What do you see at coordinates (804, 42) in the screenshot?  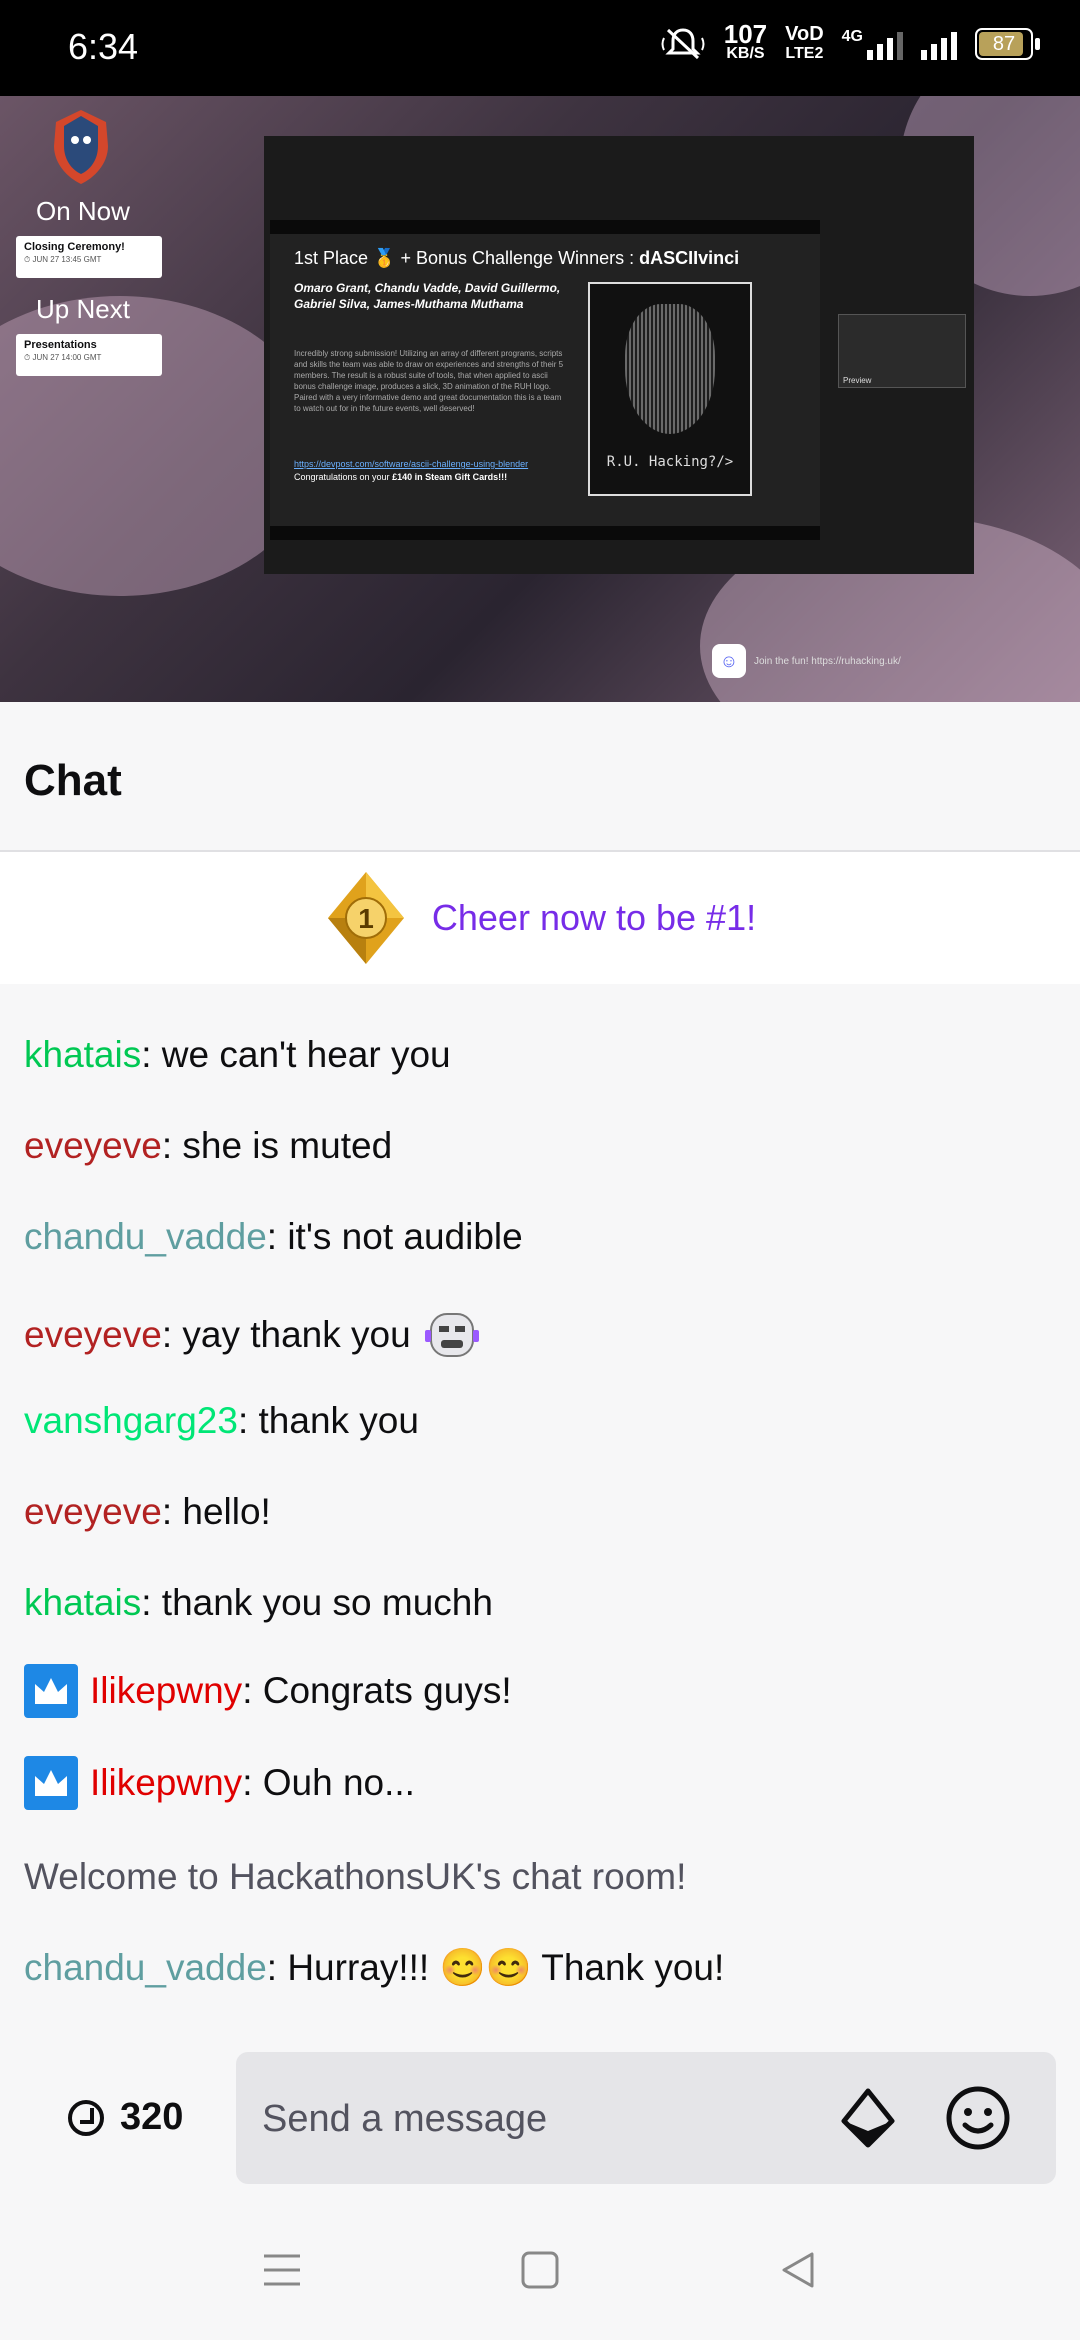 I see `volte-indicator: VoD LTE2` at bounding box center [804, 42].